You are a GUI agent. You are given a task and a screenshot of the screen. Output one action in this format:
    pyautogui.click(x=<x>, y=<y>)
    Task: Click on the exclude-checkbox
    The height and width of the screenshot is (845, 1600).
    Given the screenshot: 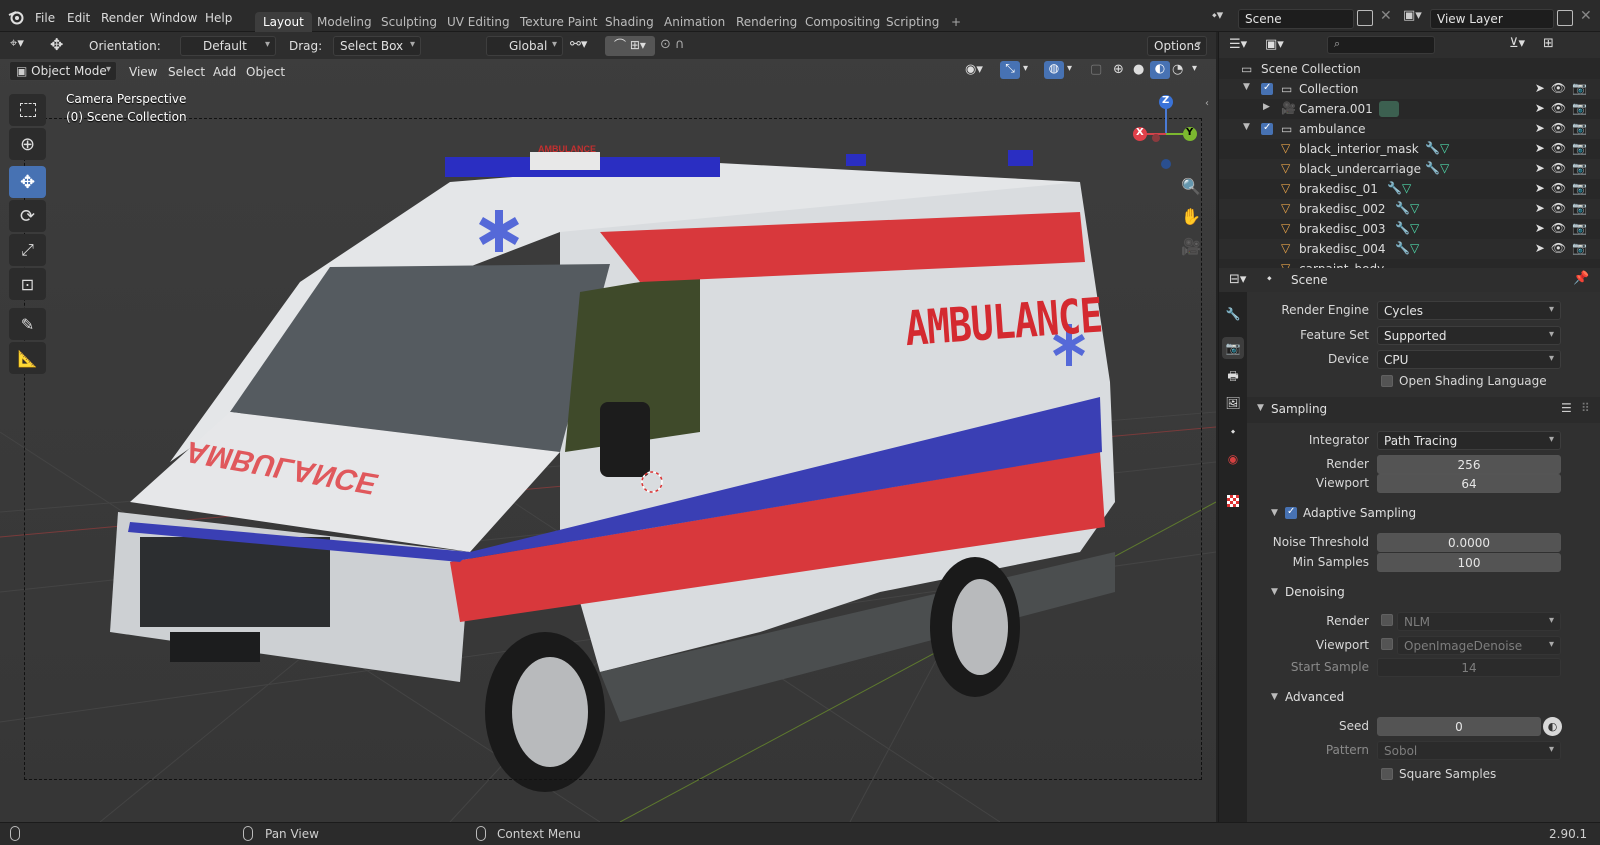 What is the action you would take?
    pyautogui.click(x=1267, y=88)
    